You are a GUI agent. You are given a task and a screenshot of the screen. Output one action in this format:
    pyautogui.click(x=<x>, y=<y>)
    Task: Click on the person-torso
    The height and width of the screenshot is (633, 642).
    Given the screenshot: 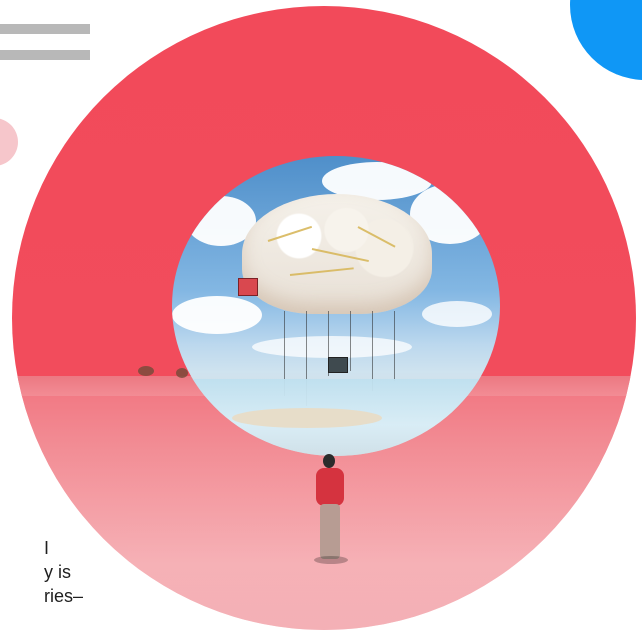 What is the action you would take?
    pyautogui.click(x=330, y=487)
    